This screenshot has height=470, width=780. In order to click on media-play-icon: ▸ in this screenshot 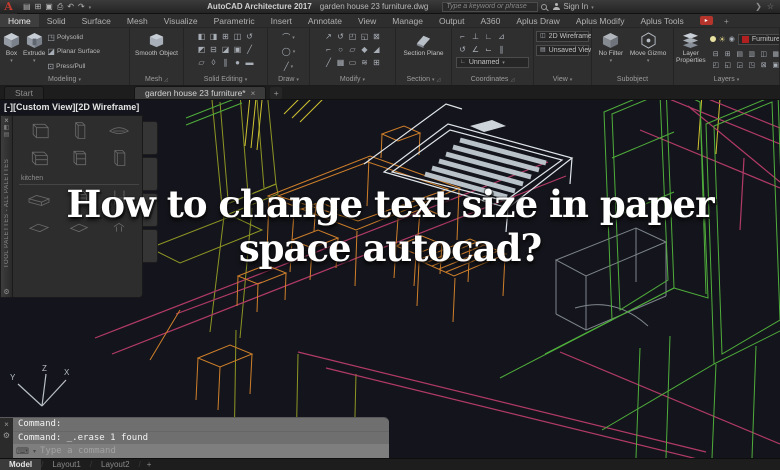, I will do `click(706, 20)`.